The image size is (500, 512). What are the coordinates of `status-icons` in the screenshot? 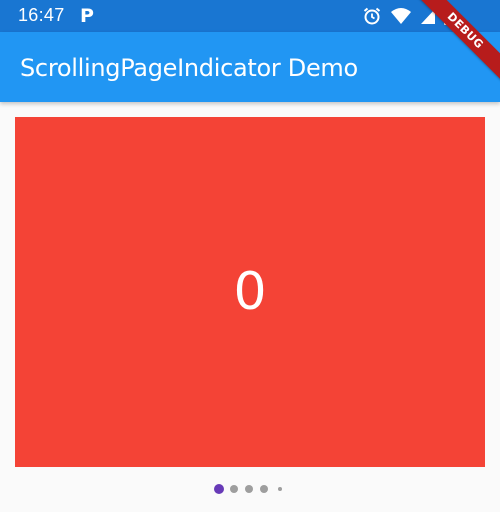 It's located at (408, 16).